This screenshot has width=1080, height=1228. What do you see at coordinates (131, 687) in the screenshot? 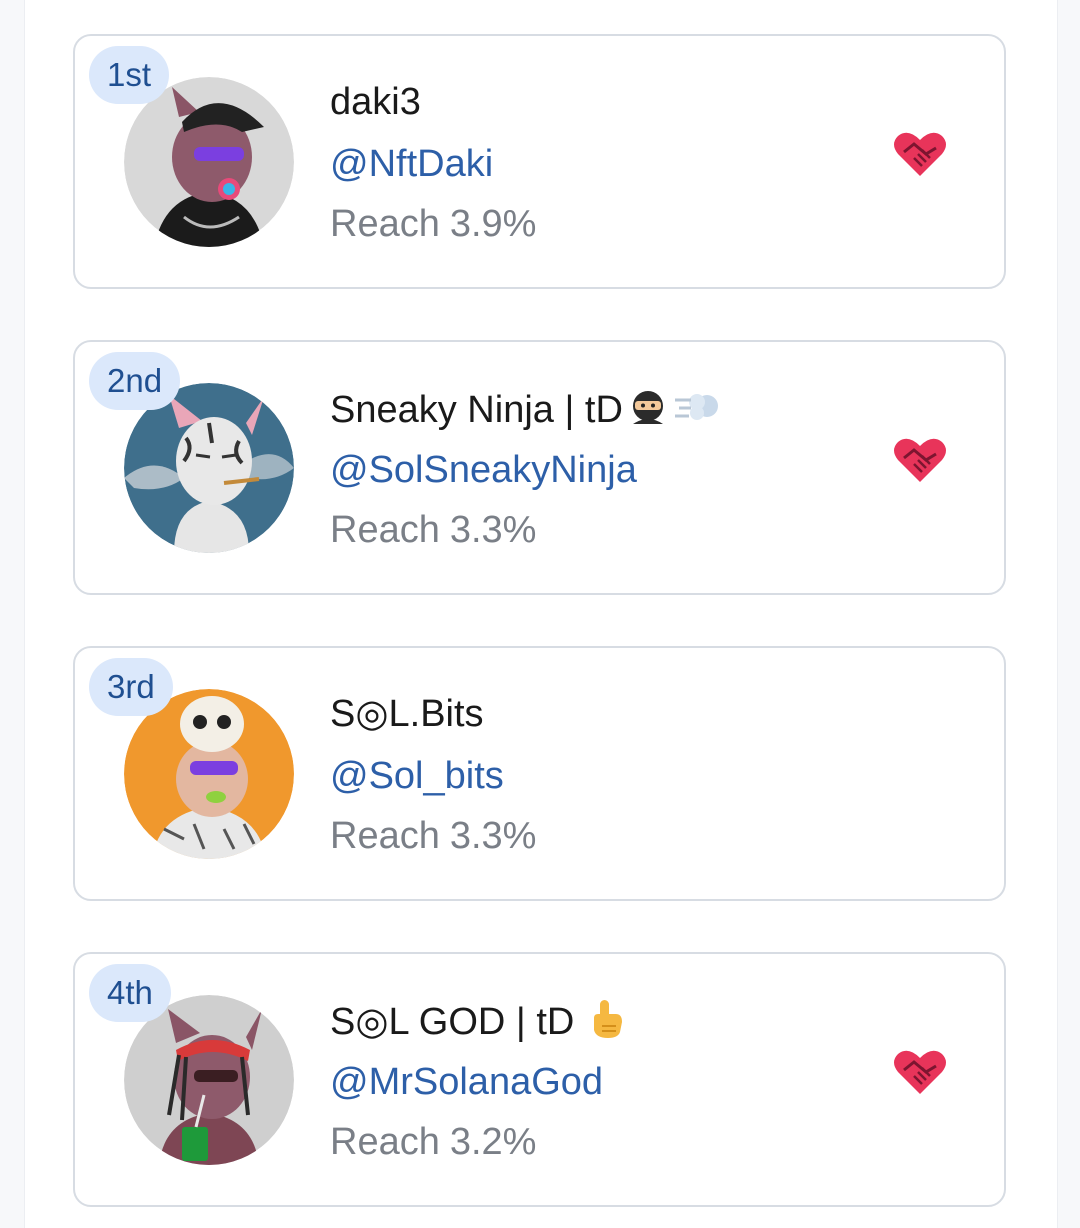
I see `rank-badge: 3rd` at bounding box center [131, 687].